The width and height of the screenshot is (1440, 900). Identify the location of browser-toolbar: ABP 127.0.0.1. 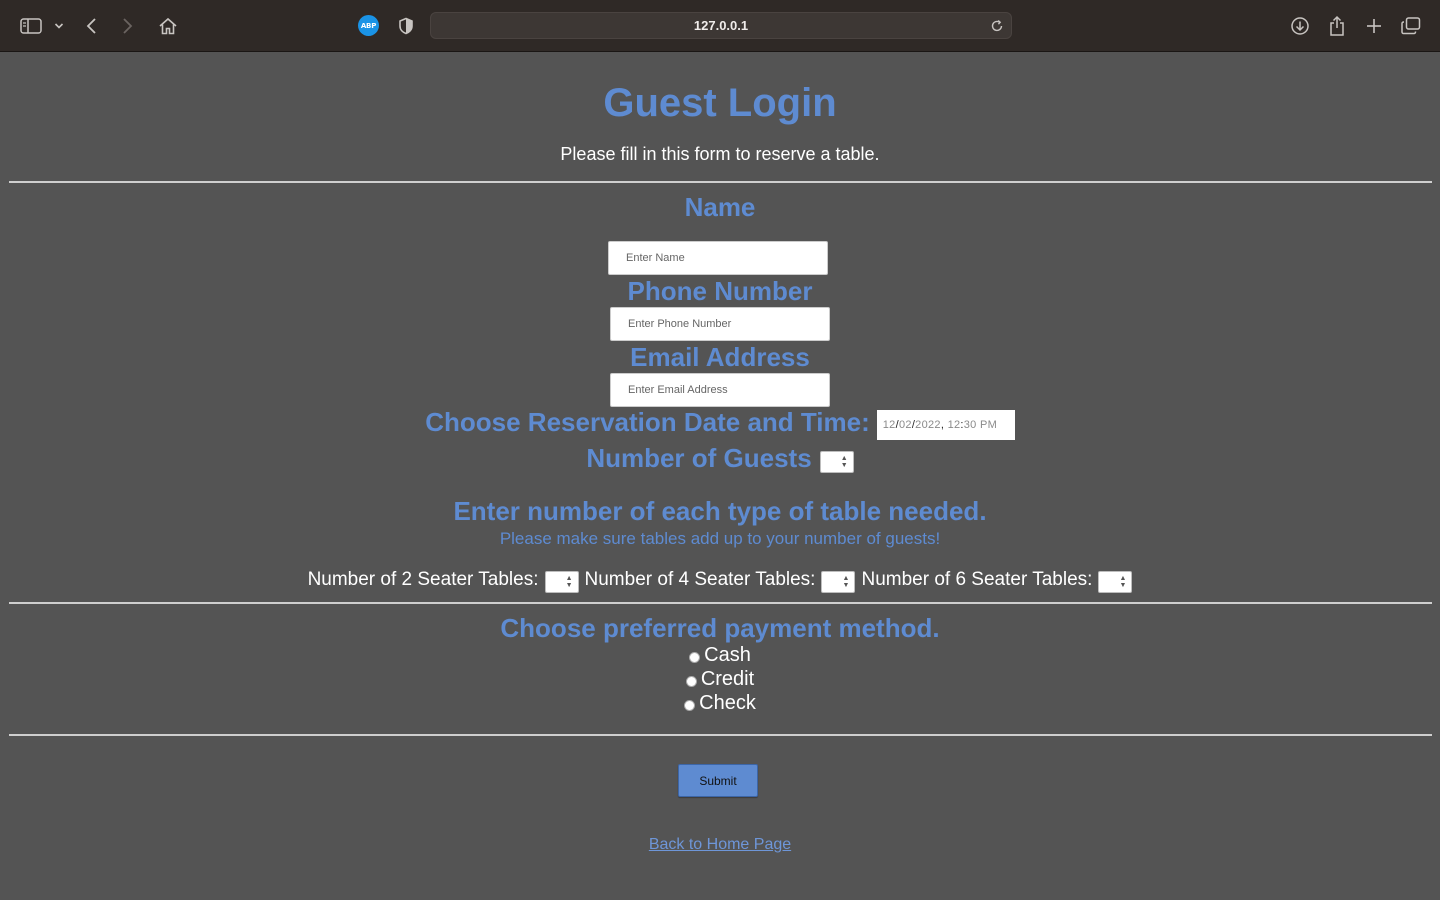
(720, 26).